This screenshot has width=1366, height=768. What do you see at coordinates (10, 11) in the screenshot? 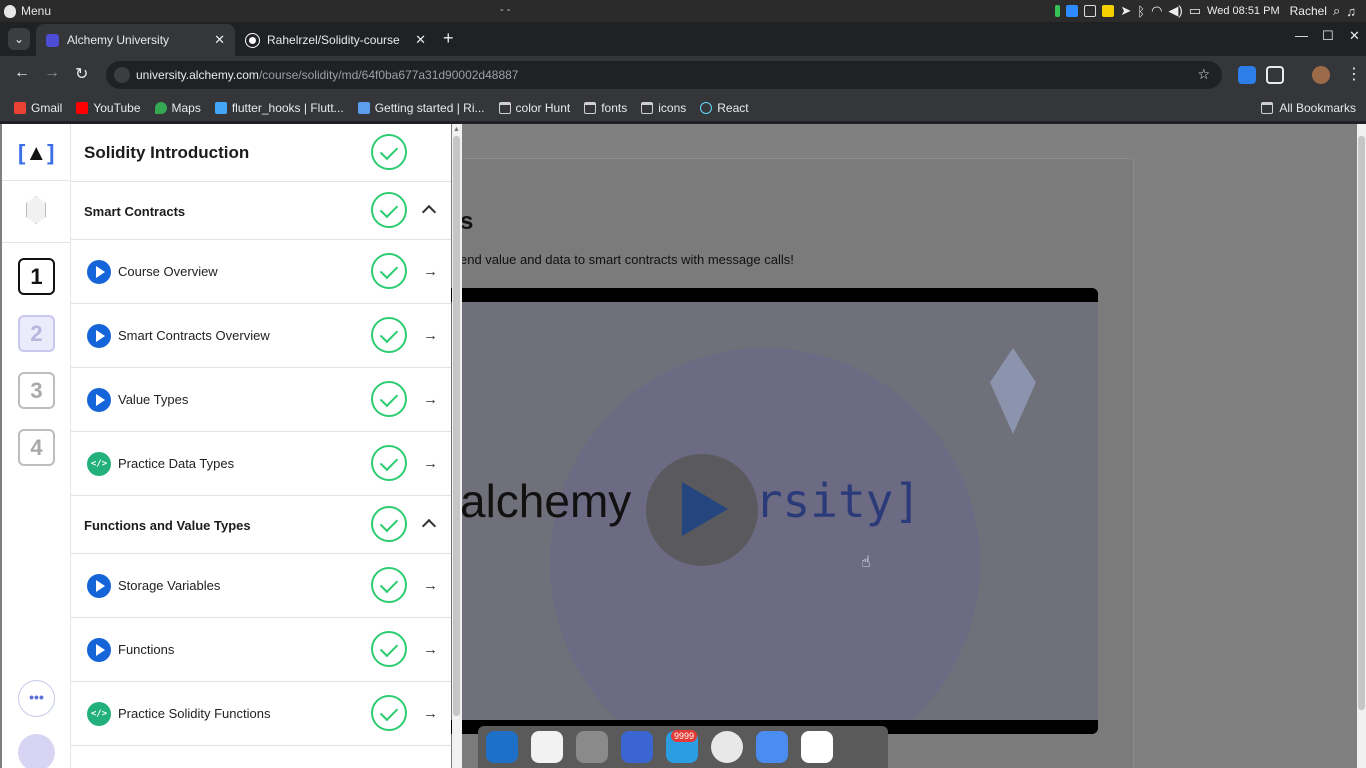
I see `apple-menu-icon` at bounding box center [10, 11].